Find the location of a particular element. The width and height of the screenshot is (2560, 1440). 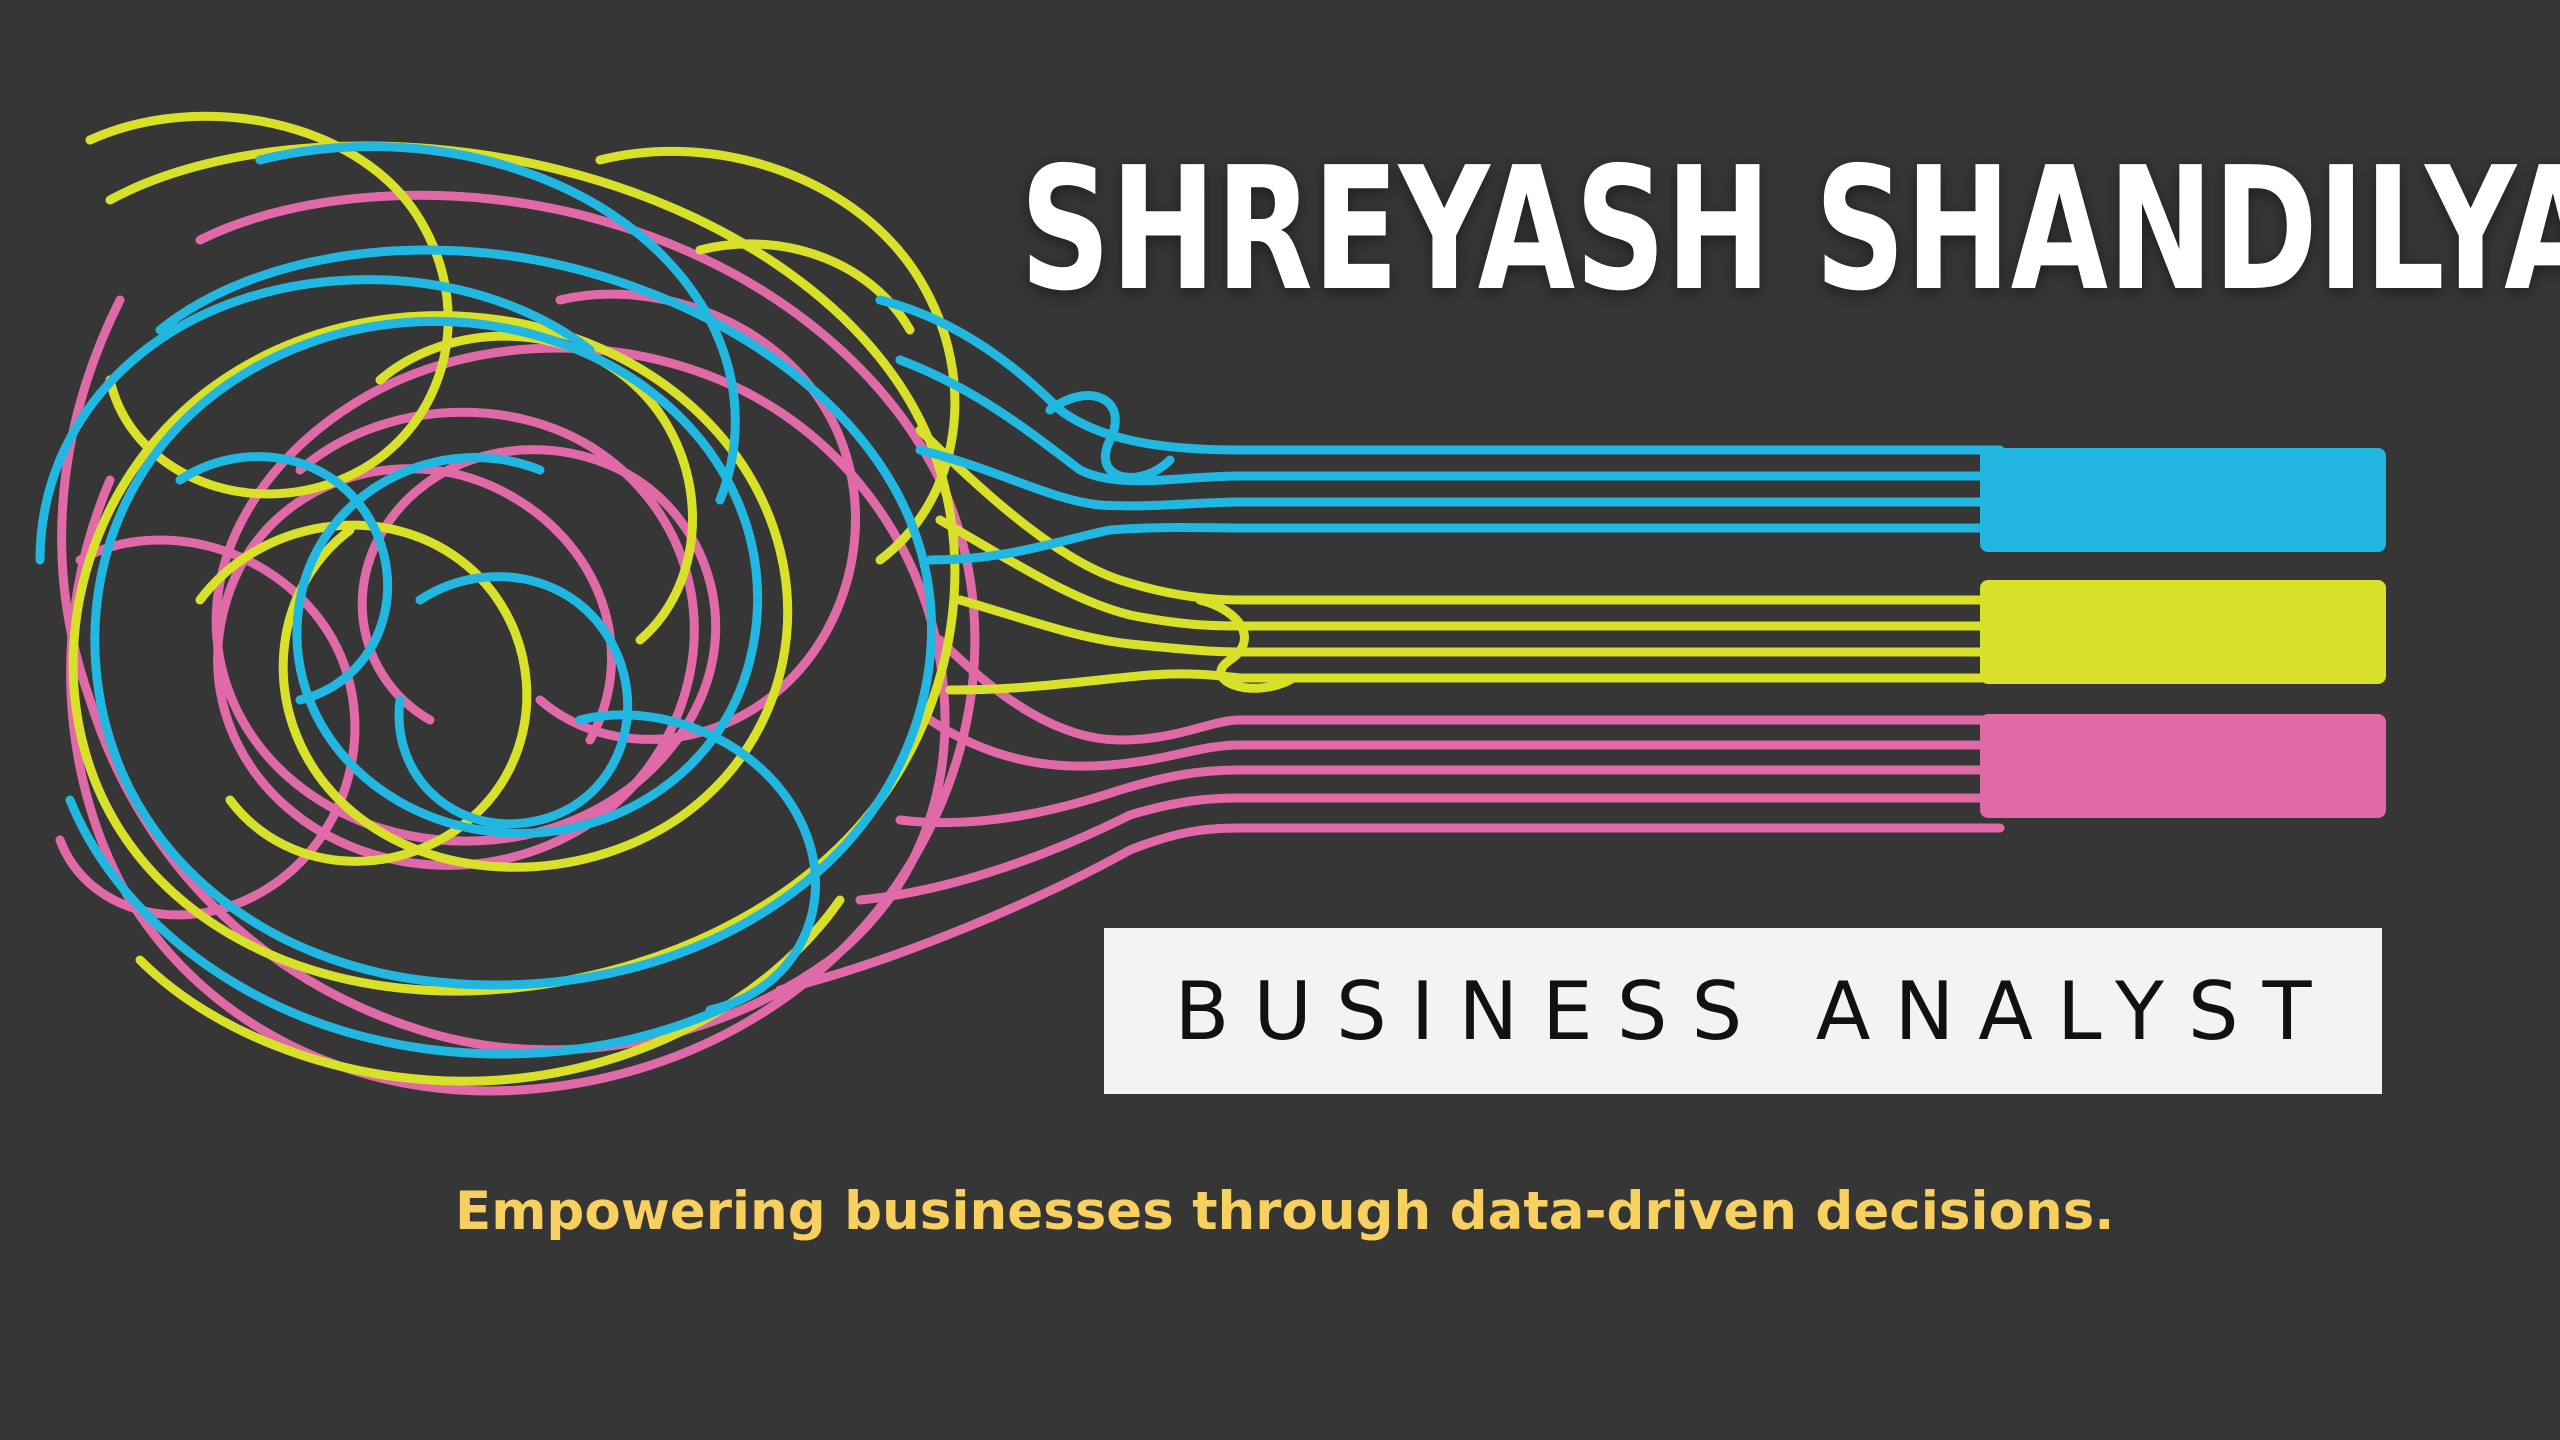

role-badge: BUSINESS ANALYST is located at coordinates (1743, 1011).